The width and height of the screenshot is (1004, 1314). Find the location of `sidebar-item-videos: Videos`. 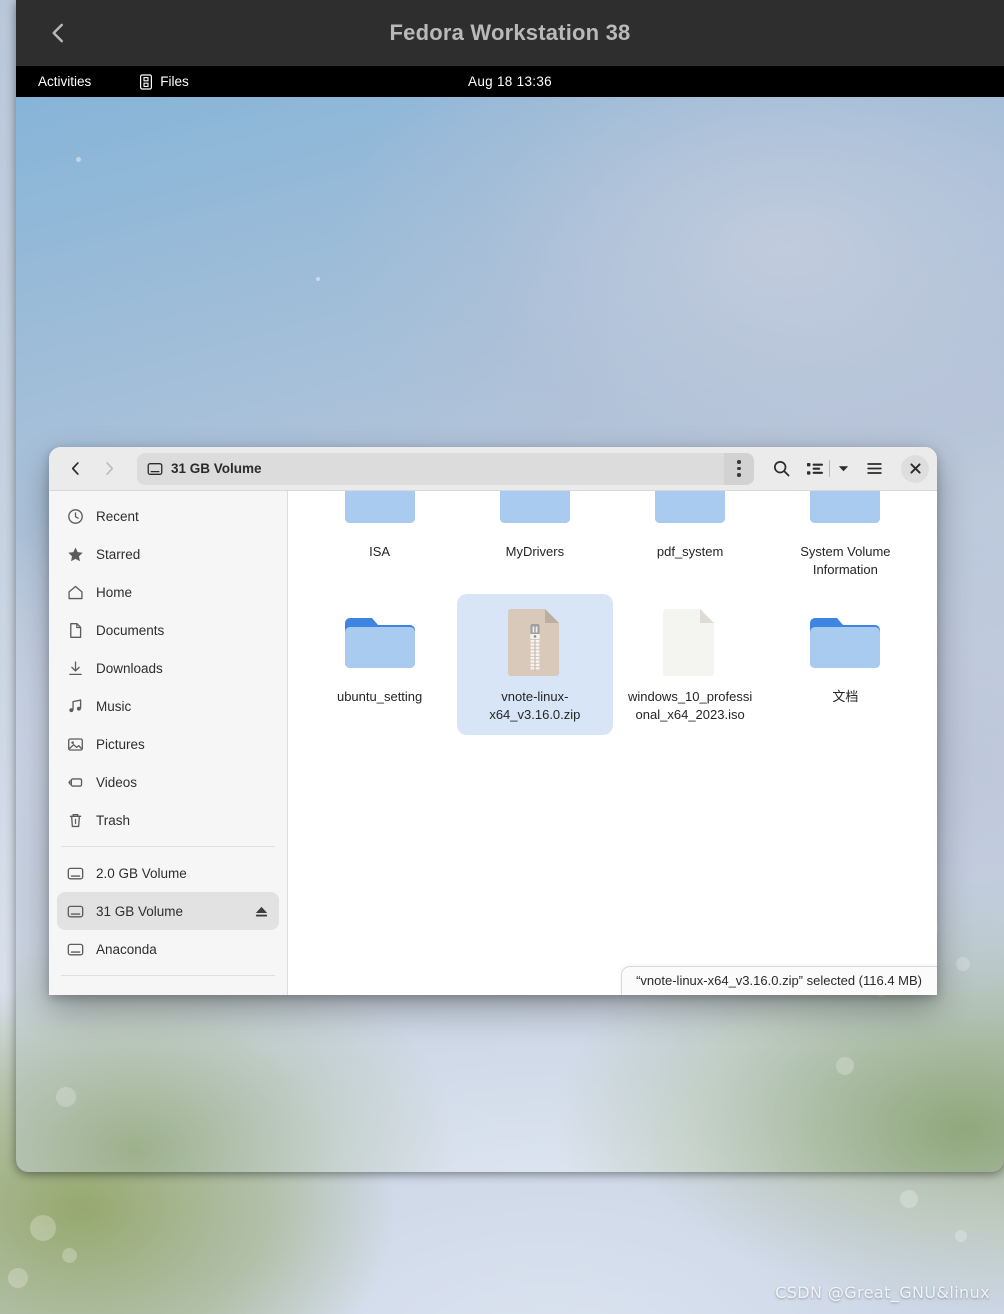

sidebar-item-videos: Videos is located at coordinates (168, 782).